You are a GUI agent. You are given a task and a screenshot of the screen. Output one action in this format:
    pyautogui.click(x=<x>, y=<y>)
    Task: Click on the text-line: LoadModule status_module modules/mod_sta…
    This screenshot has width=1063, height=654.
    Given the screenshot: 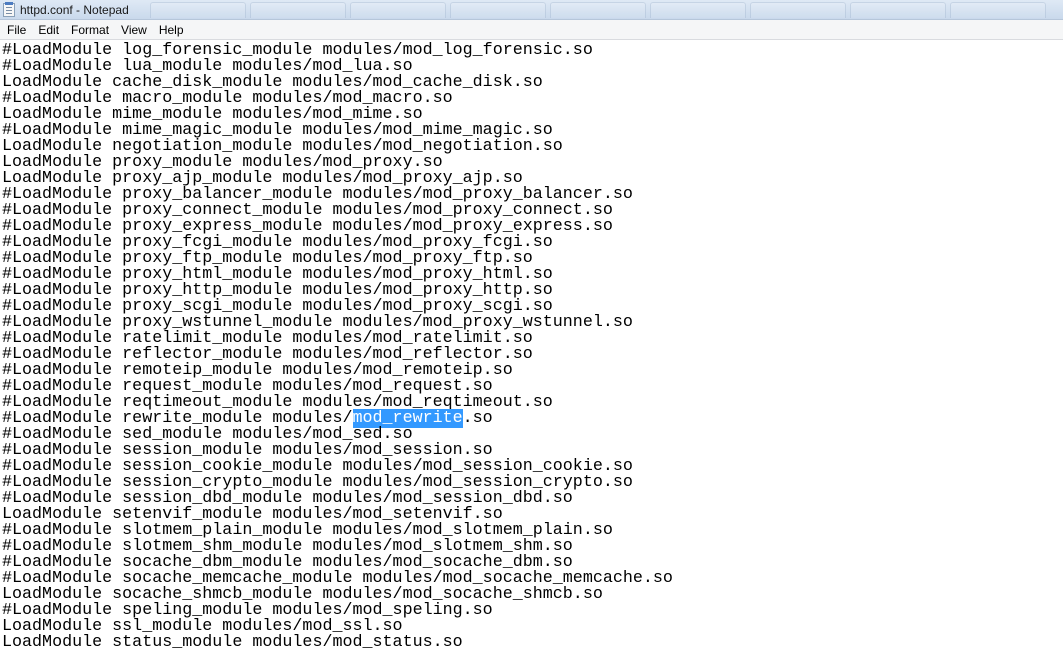 What is the action you would take?
    pyautogui.click(x=232, y=642)
    